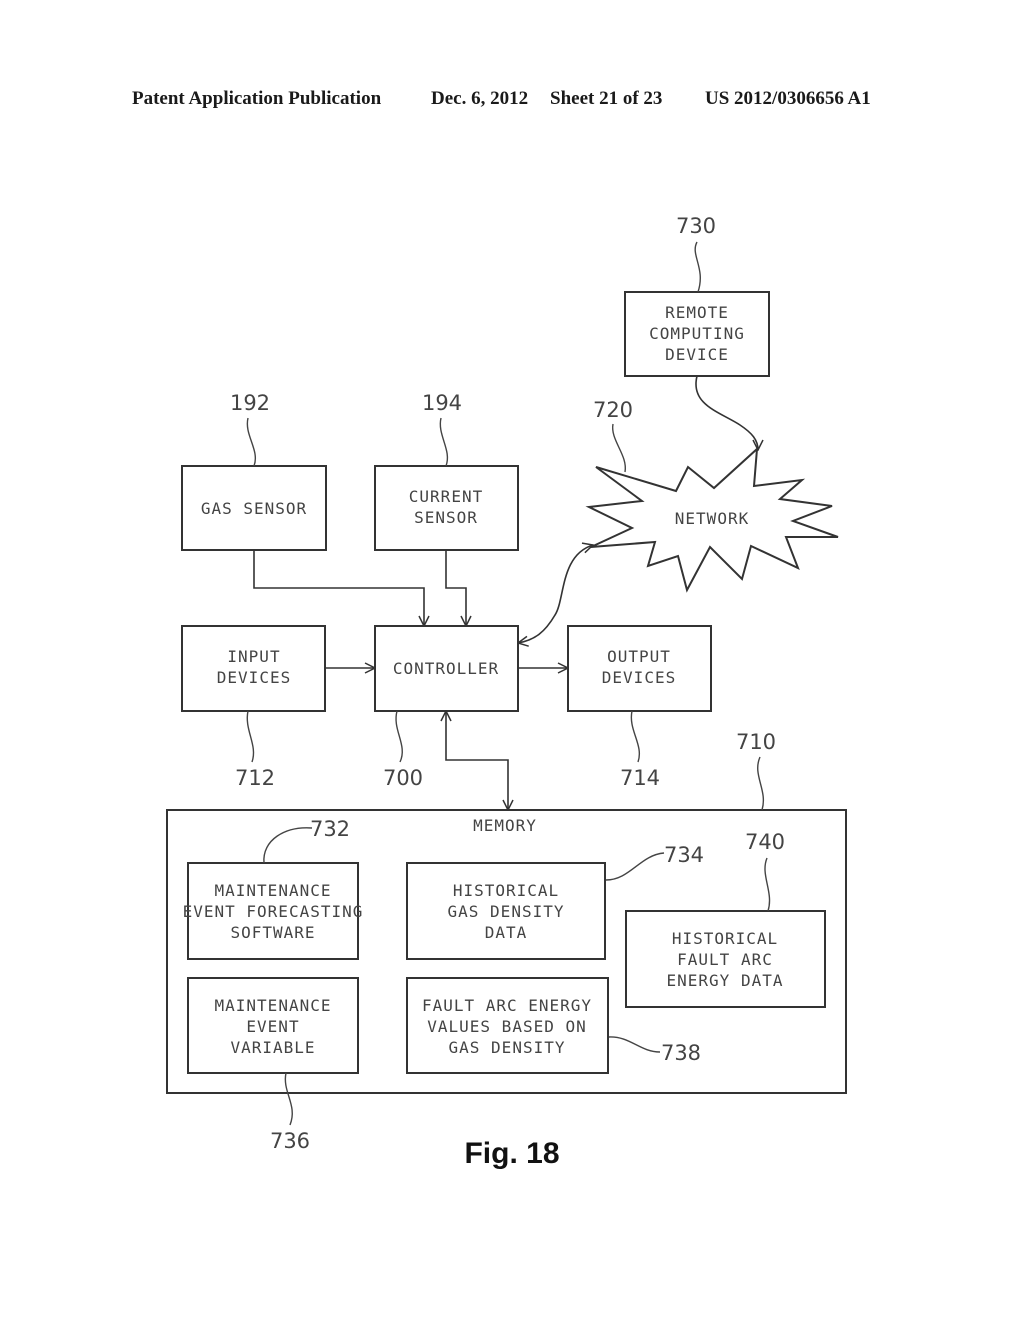 This screenshot has height=1320, width=1024. I want to click on forecasting-software-node: MAINTENANCE EVENT FORECASTING SOFTWARE, so click(273, 911).